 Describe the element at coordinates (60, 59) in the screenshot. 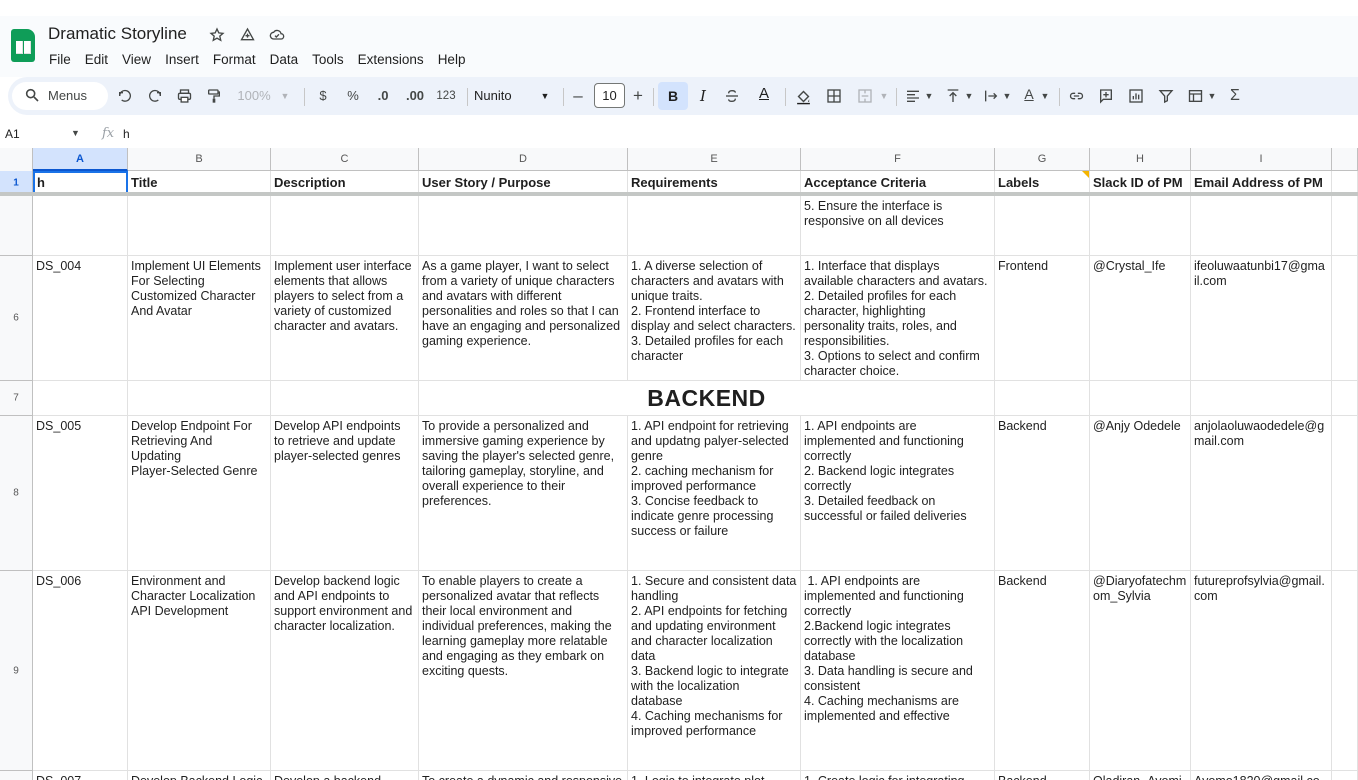

I see `menu-file: File` at that location.